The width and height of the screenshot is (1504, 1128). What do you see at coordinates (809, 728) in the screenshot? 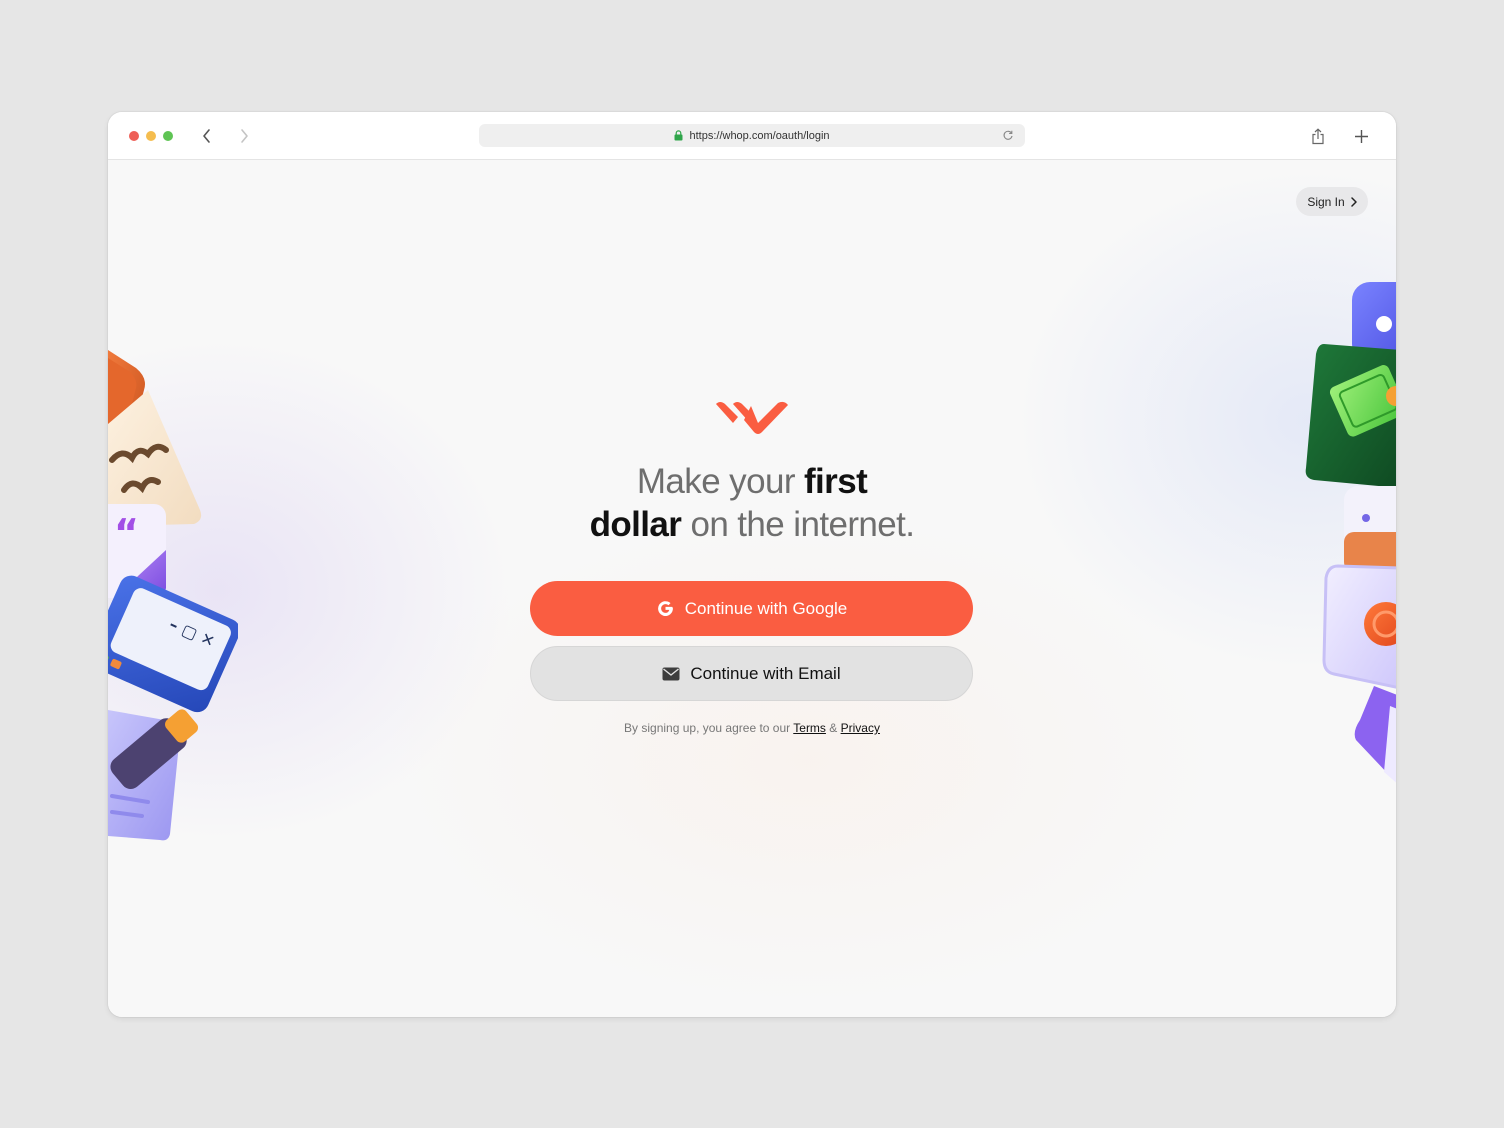
I see `terms-link: Terms` at bounding box center [809, 728].